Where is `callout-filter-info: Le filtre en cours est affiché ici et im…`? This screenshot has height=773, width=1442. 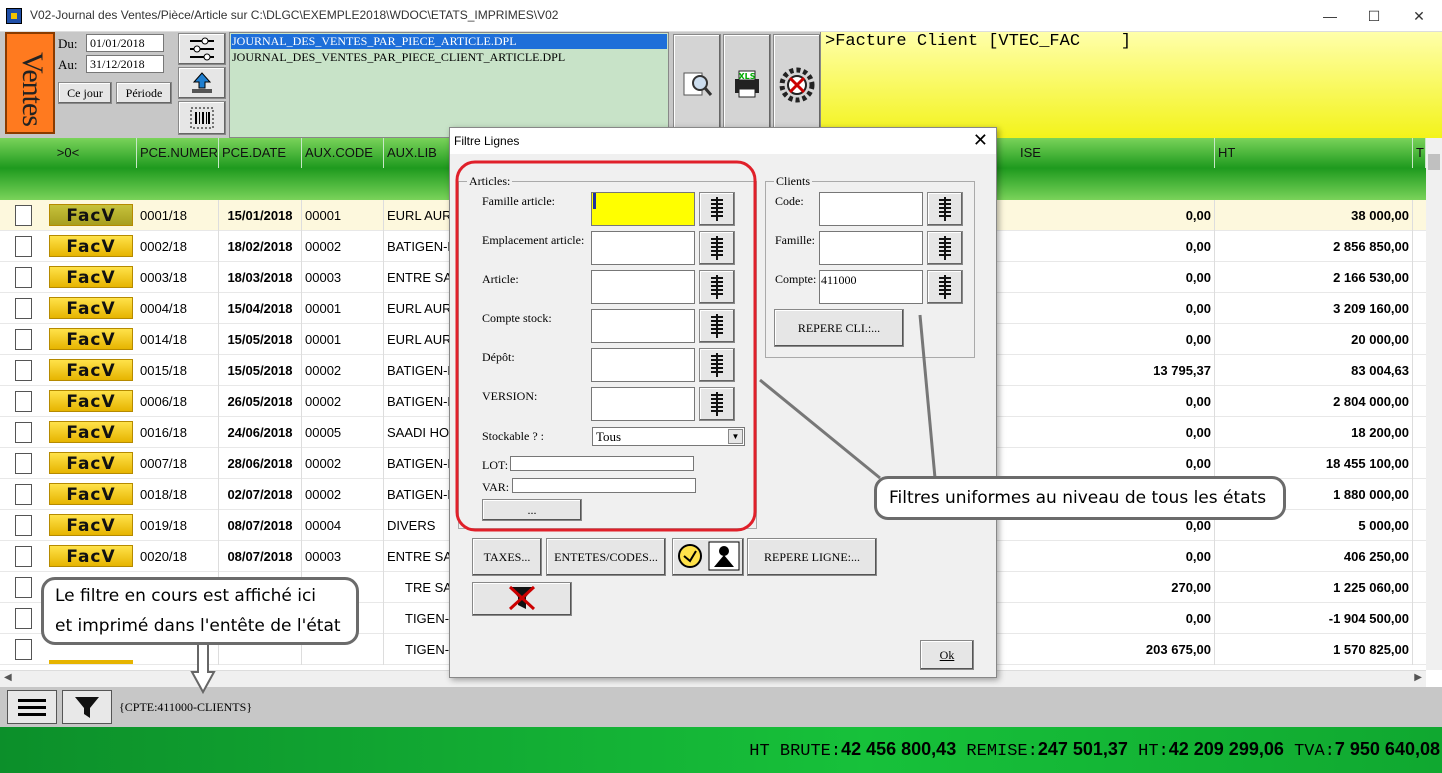
callout-filter-info: Le filtre en cours est affiché ici et im… is located at coordinates (200, 611).